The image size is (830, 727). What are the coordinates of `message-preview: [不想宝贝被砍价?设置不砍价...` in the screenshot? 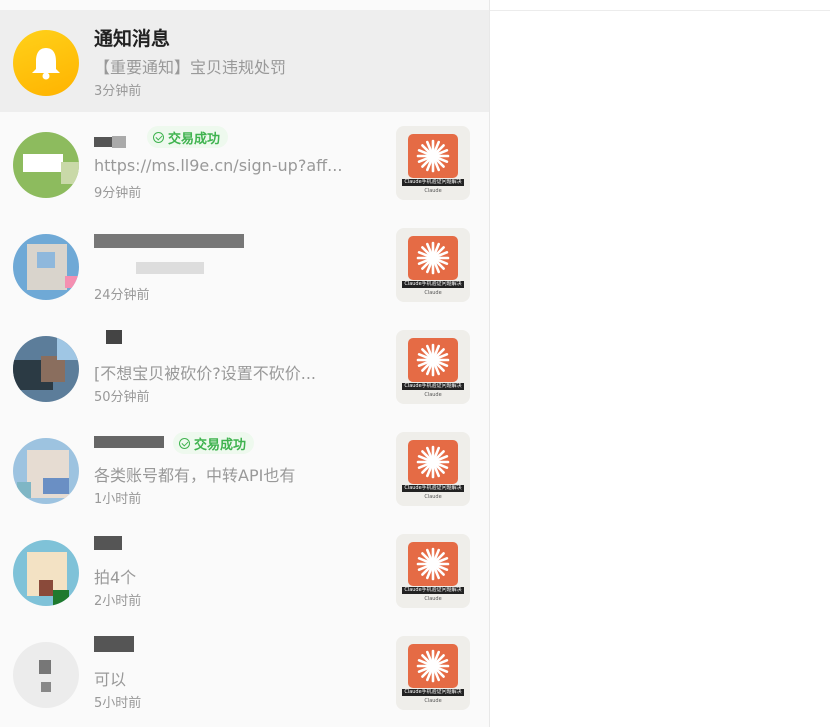 It's located at (205, 373).